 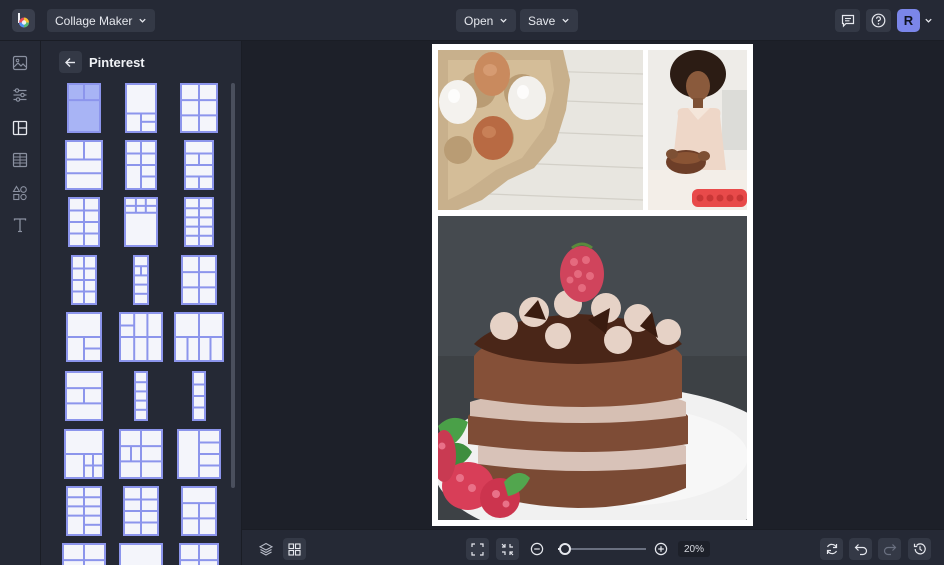 What do you see at coordinates (536, 549) in the screenshot?
I see `zoom-out-button` at bounding box center [536, 549].